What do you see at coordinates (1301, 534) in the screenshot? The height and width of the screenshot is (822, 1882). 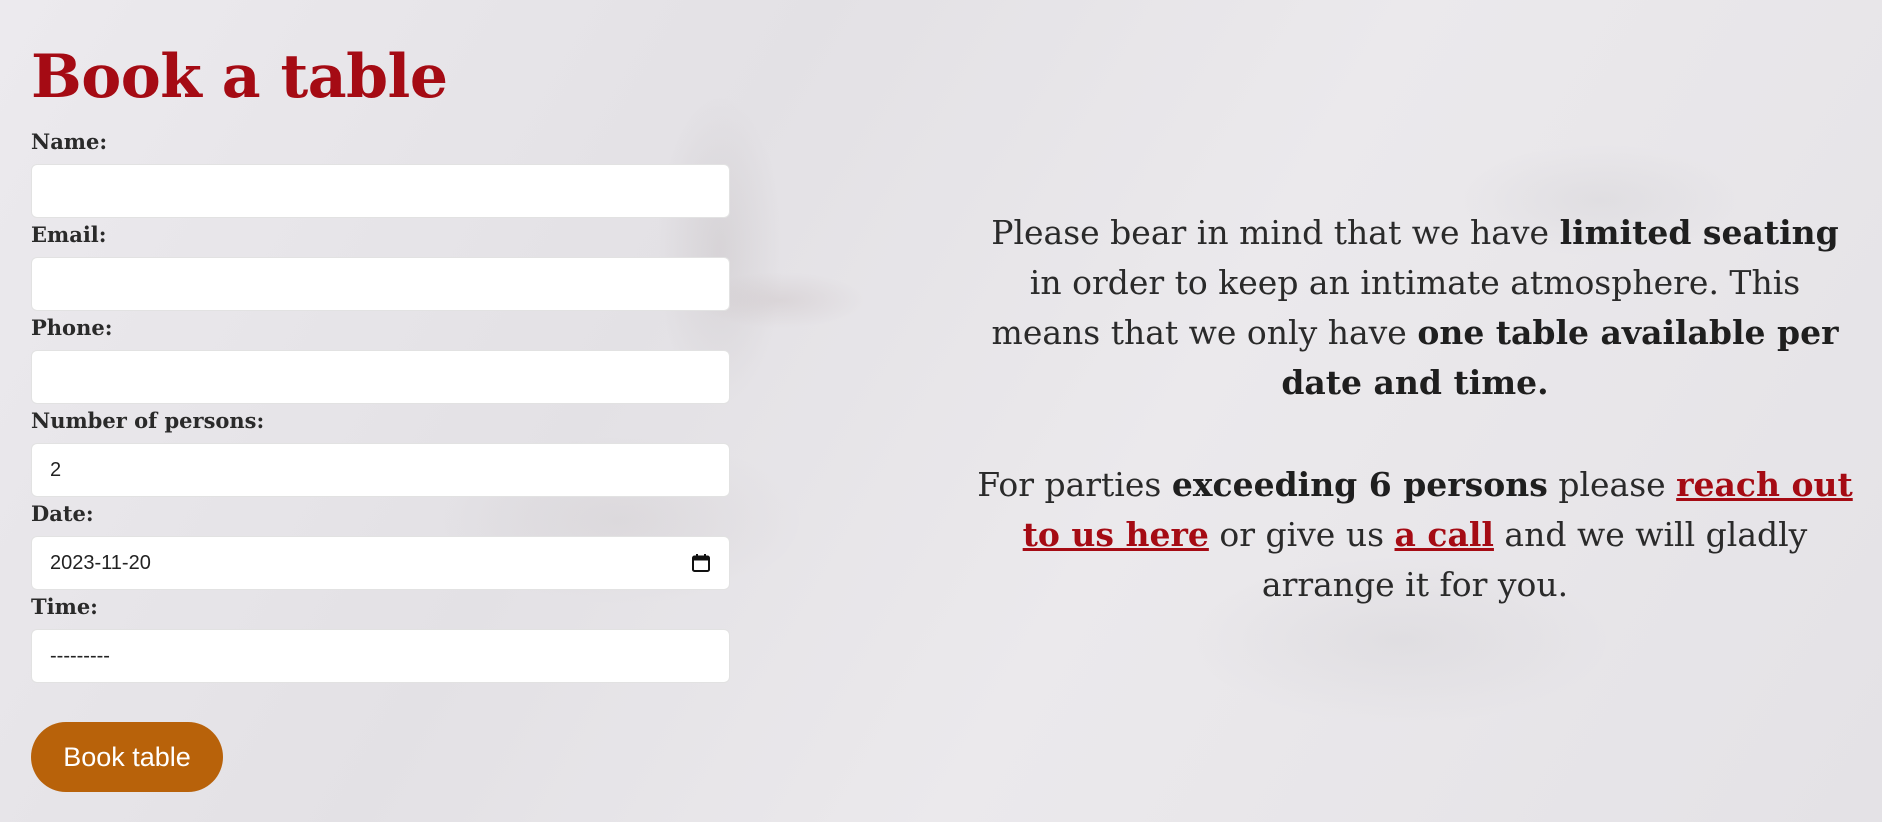 I see `party-text-3: or give us` at bounding box center [1301, 534].